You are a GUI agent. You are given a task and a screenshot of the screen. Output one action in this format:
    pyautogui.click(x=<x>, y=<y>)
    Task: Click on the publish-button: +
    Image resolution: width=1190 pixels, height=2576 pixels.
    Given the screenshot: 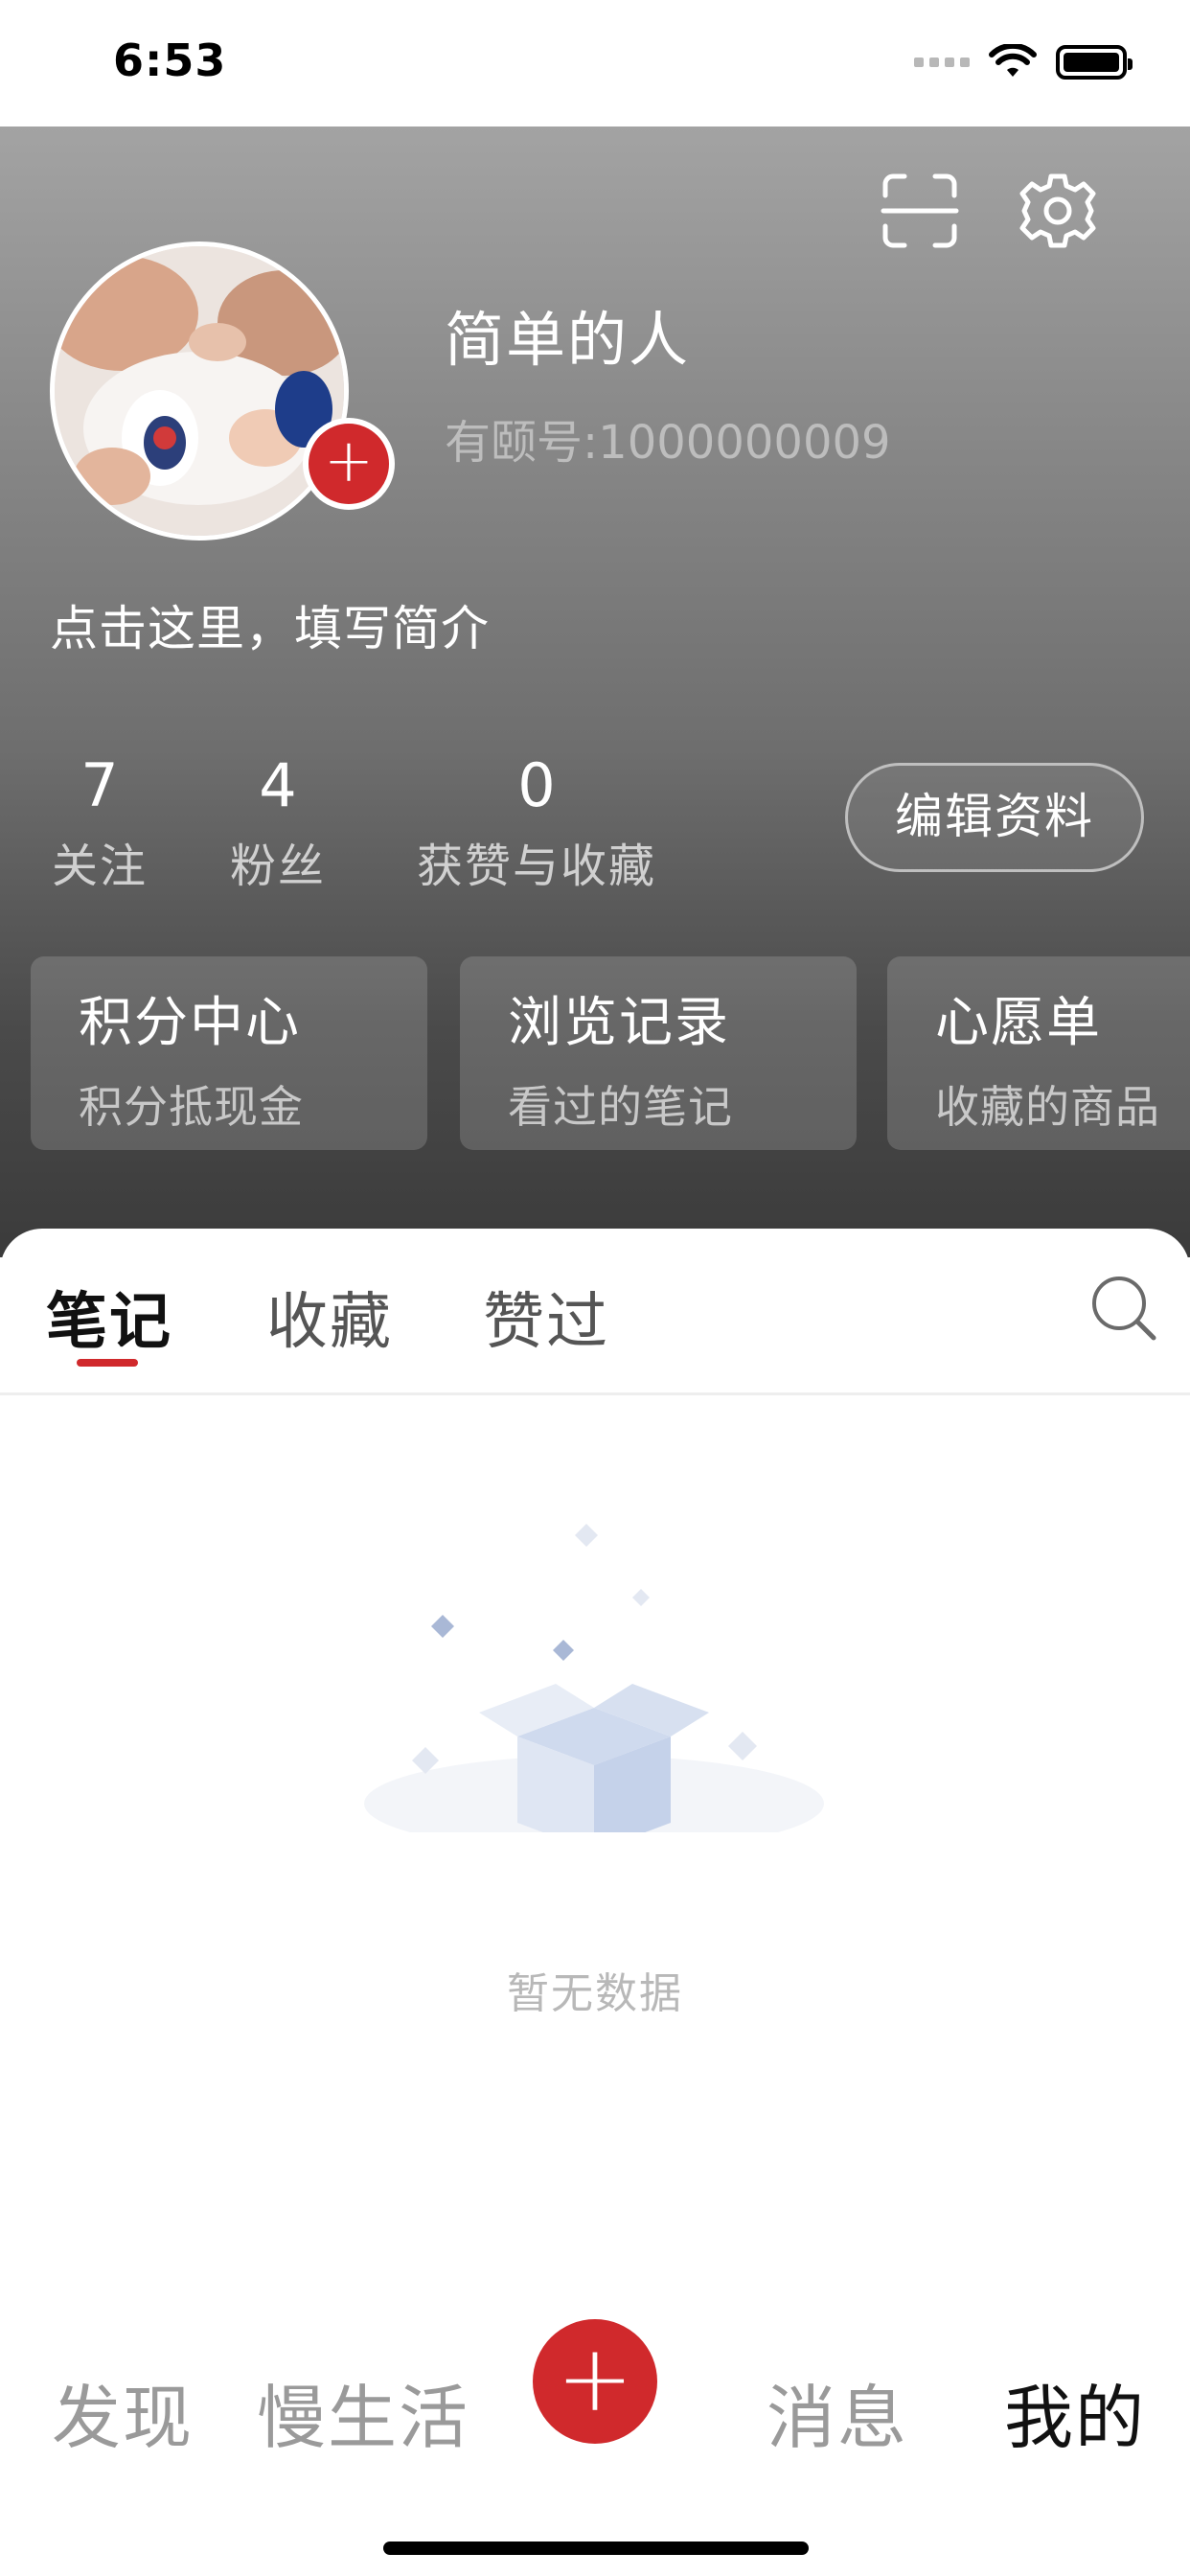 What is the action you would take?
    pyautogui.click(x=595, y=2381)
    